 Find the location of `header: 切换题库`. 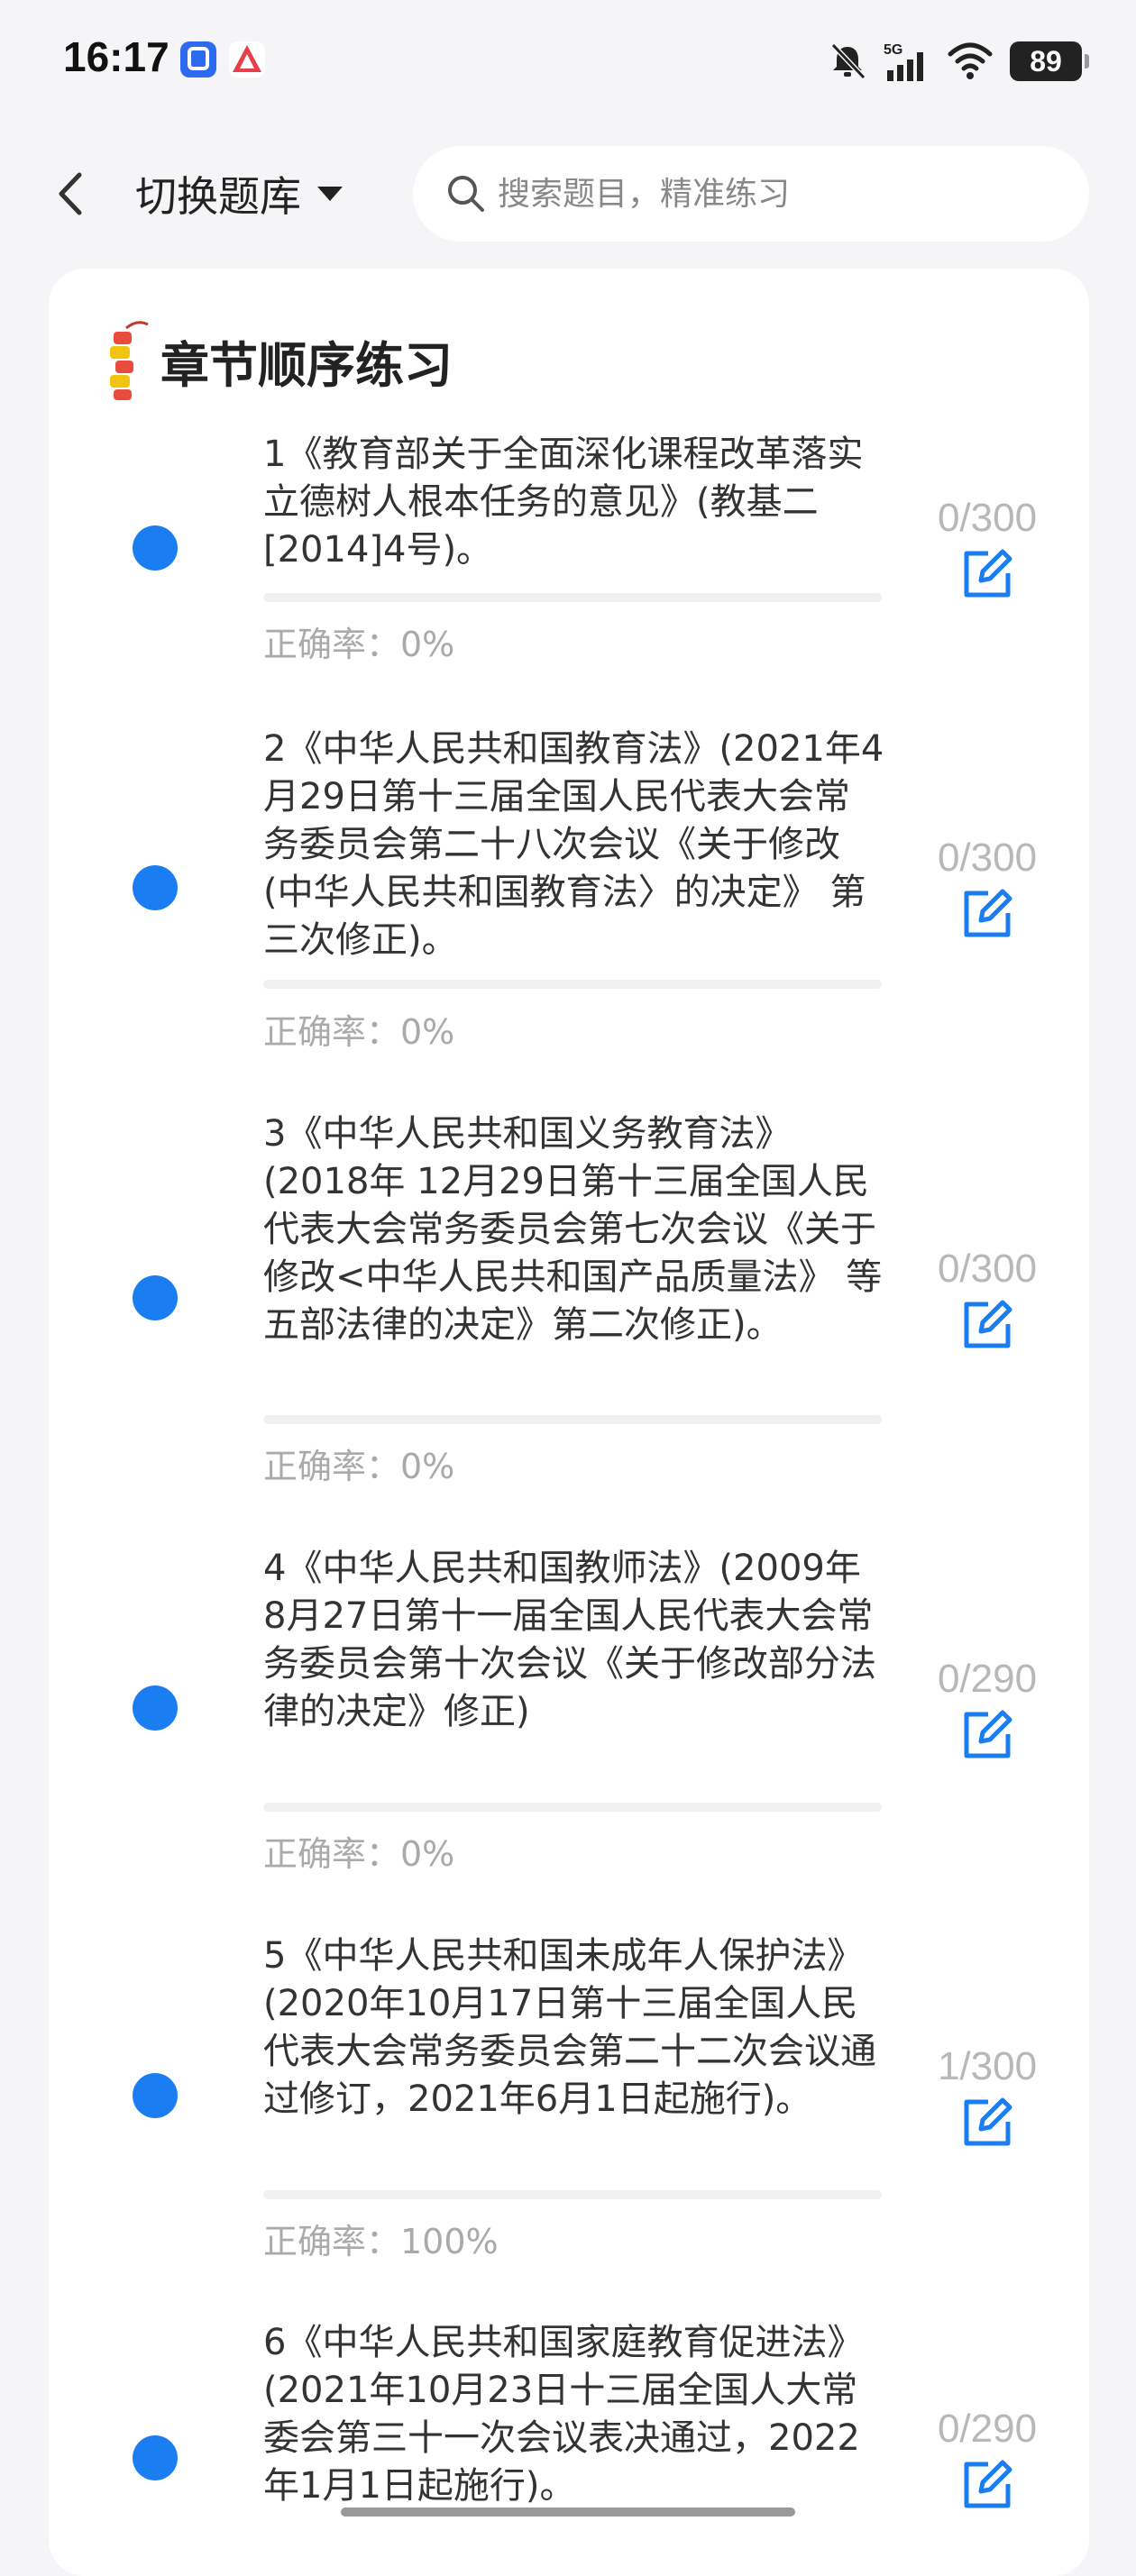

header: 切换题库 is located at coordinates (568, 193).